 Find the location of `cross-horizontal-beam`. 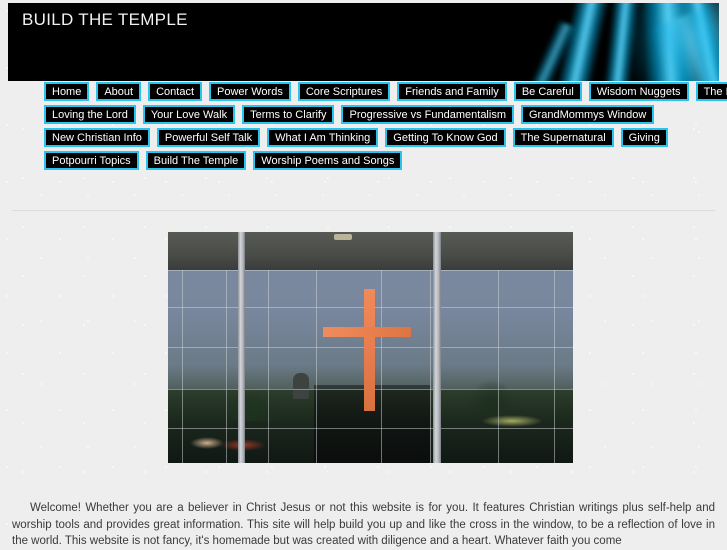

cross-horizontal-beam is located at coordinates (367, 332).